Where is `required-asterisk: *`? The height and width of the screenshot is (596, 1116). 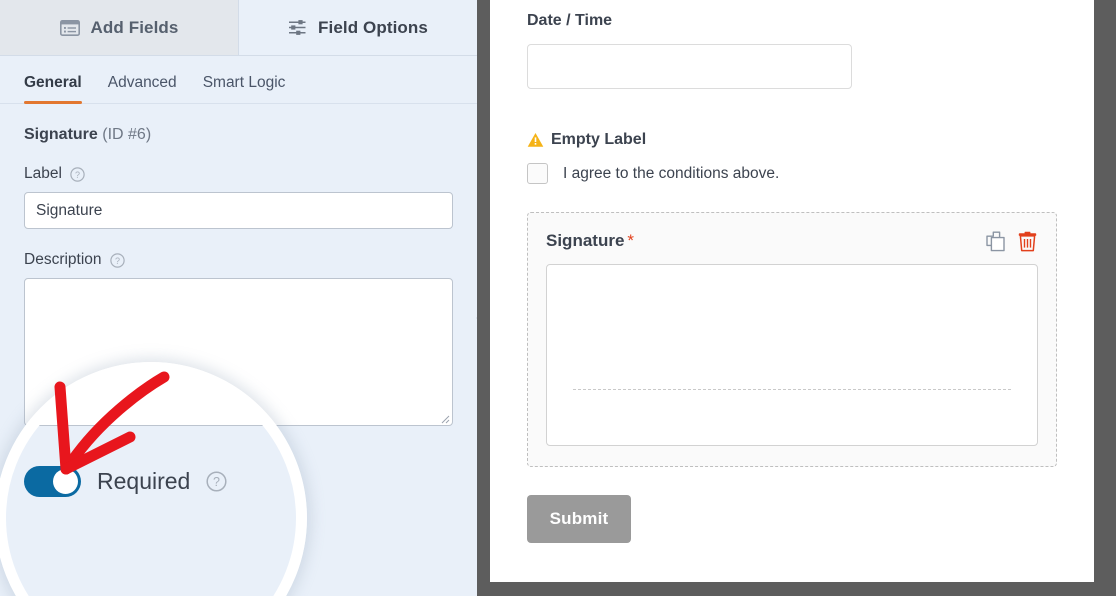 required-asterisk: * is located at coordinates (631, 240).